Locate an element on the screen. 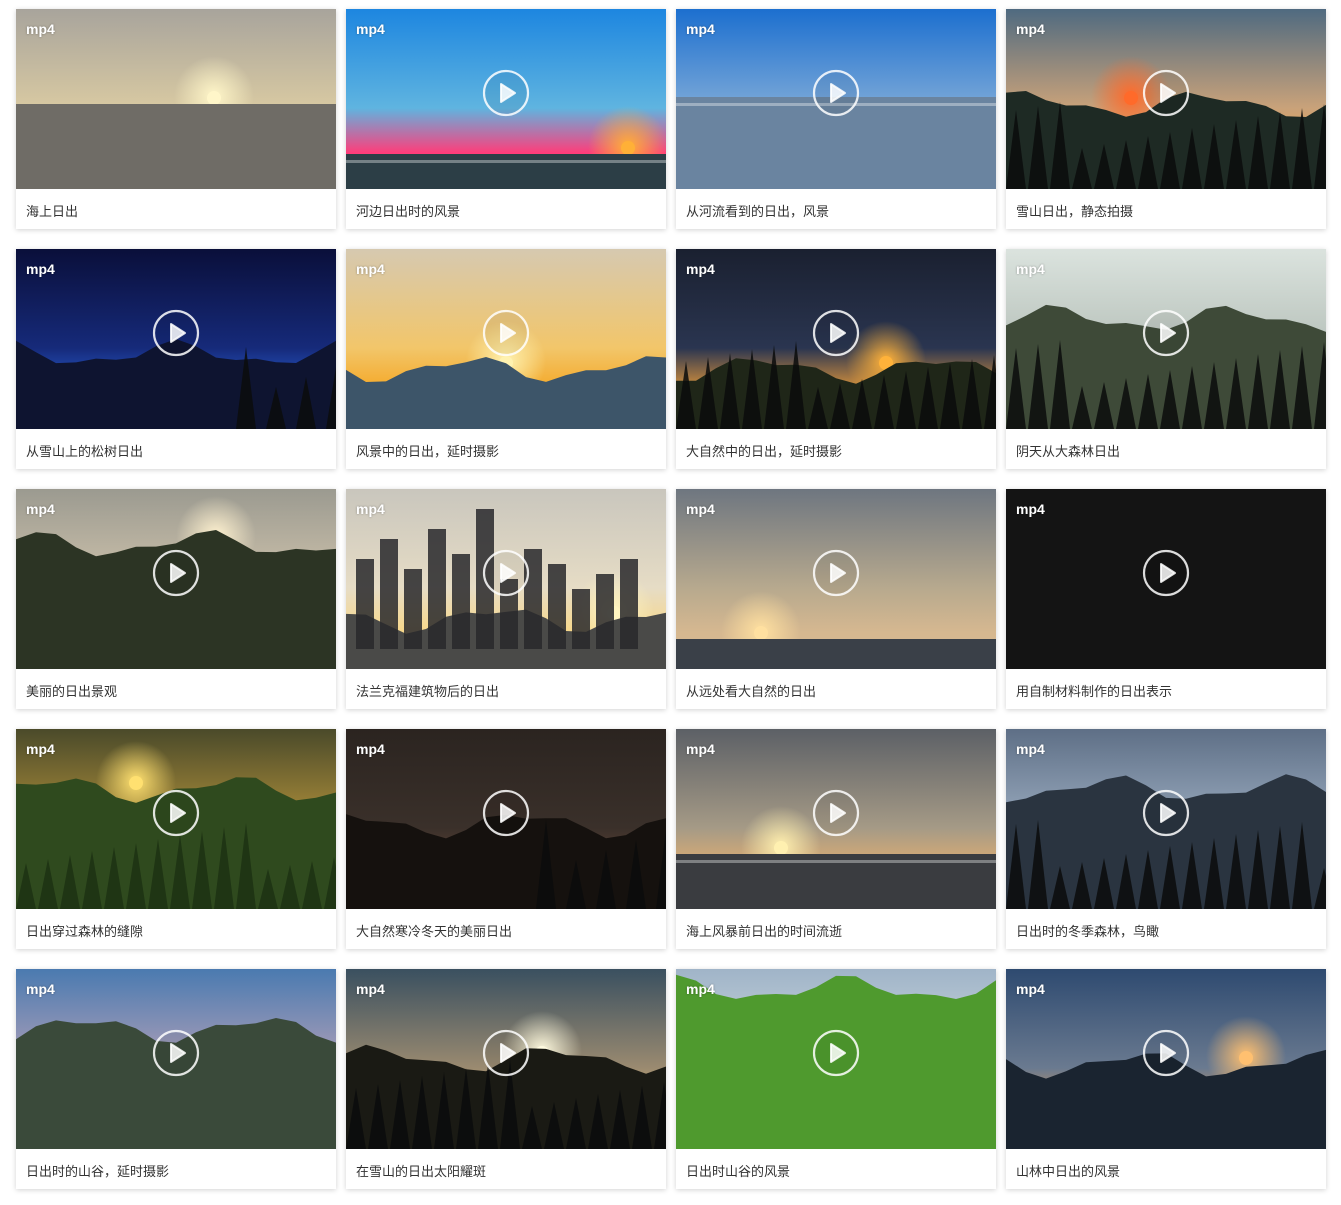 The width and height of the screenshot is (1341, 1205). video-title: 日出时山谷的风景 is located at coordinates (738, 1170).